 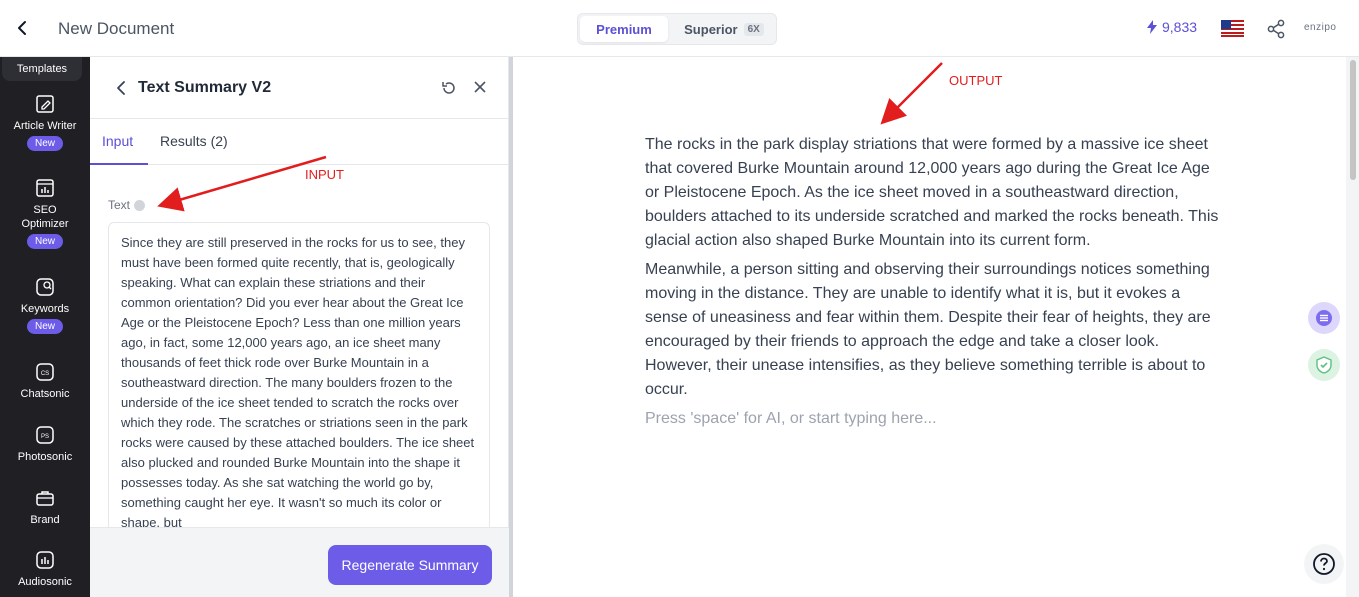 I want to click on chatsonic-icon: CS, so click(x=45, y=372).